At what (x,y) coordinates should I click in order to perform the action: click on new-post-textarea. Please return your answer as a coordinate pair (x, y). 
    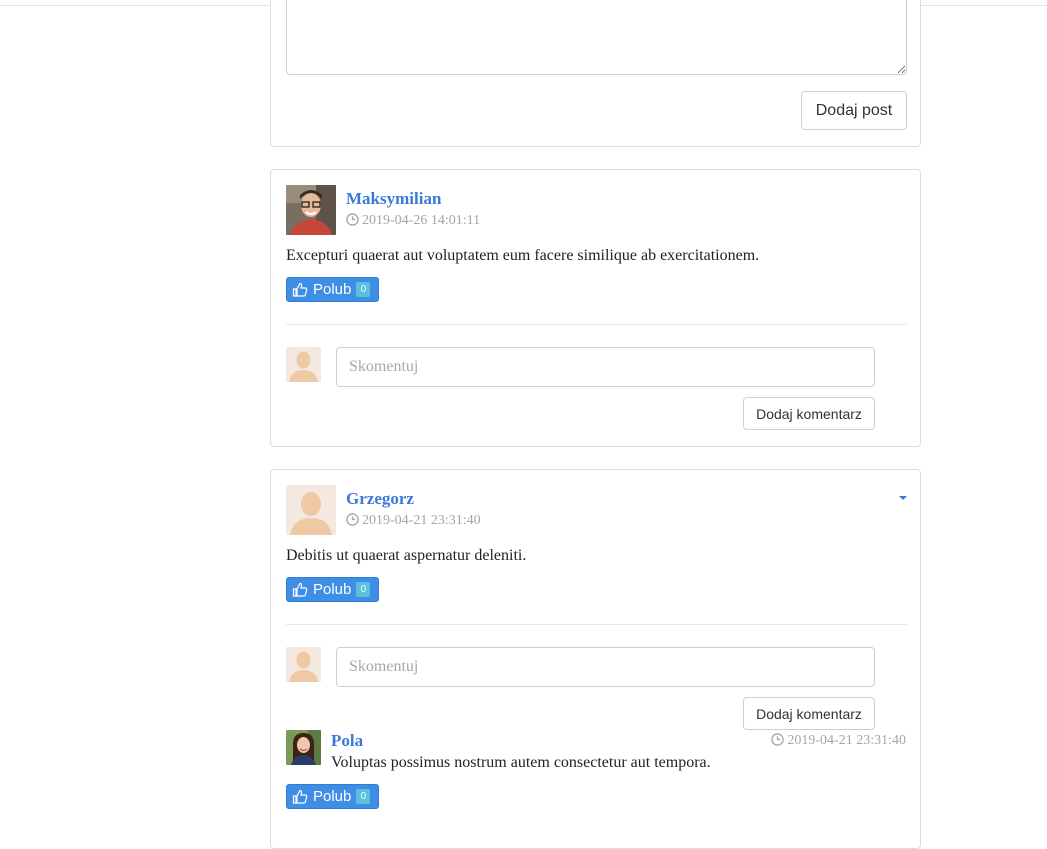
    Looking at the image, I should click on (596, 37).